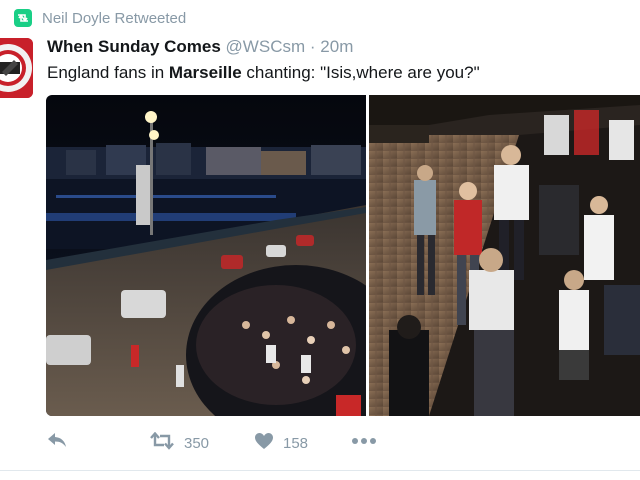 The image size is (640, 480). I want to click on tweet-header: When Sunday Comes @WSCsm · 20m, so click(200, 47).